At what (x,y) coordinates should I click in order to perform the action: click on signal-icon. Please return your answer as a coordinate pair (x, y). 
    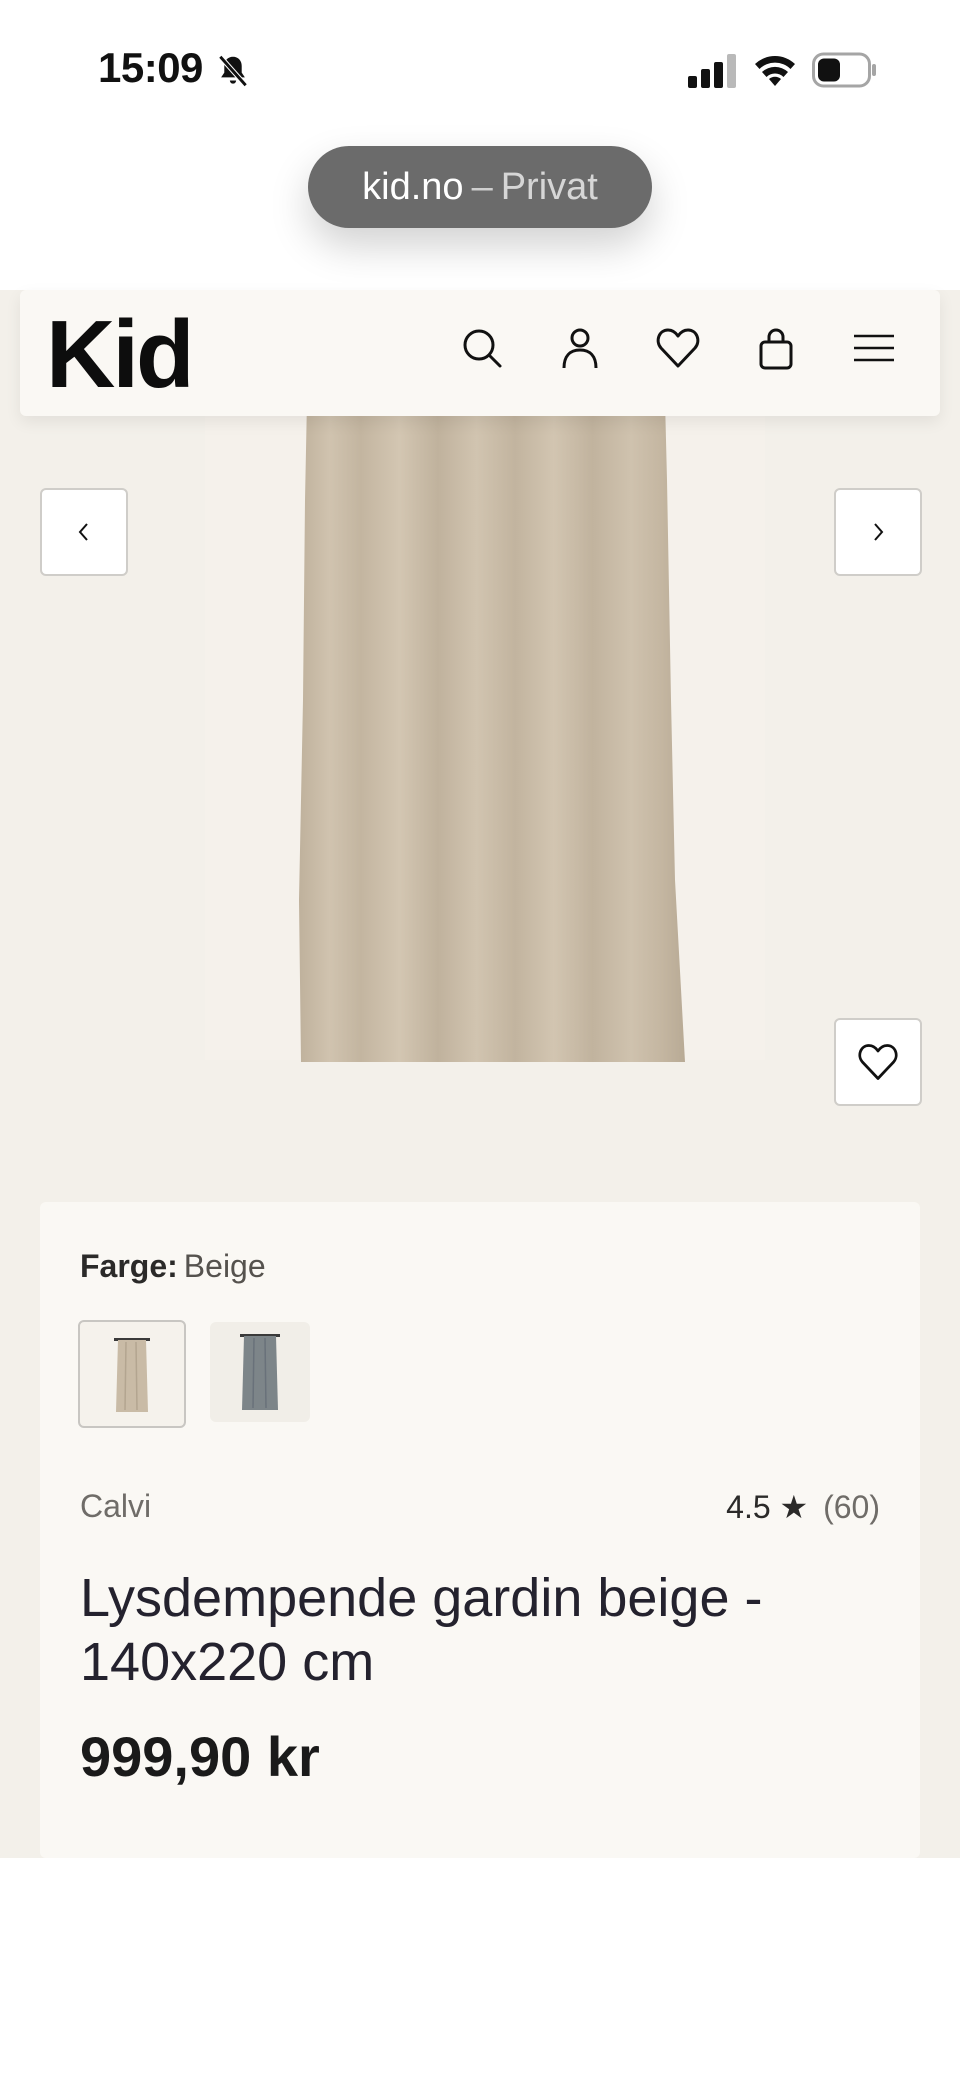
    Looking at the image, I should click on (712, 71).